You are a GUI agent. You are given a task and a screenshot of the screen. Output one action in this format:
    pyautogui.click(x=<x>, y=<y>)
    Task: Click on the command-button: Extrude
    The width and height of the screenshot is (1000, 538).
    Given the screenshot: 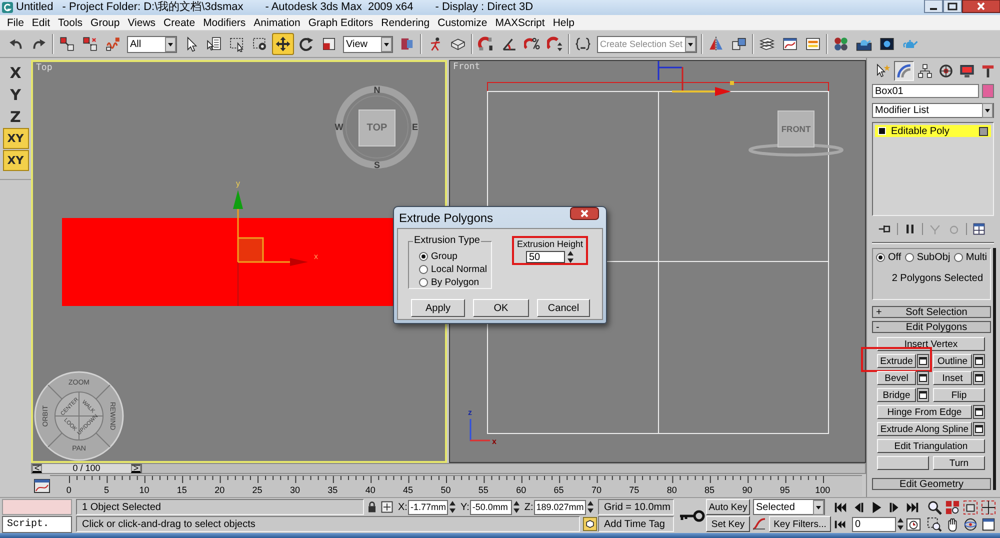 What is the action you would take?
    pyautogui.click(x=896, y=361)
    